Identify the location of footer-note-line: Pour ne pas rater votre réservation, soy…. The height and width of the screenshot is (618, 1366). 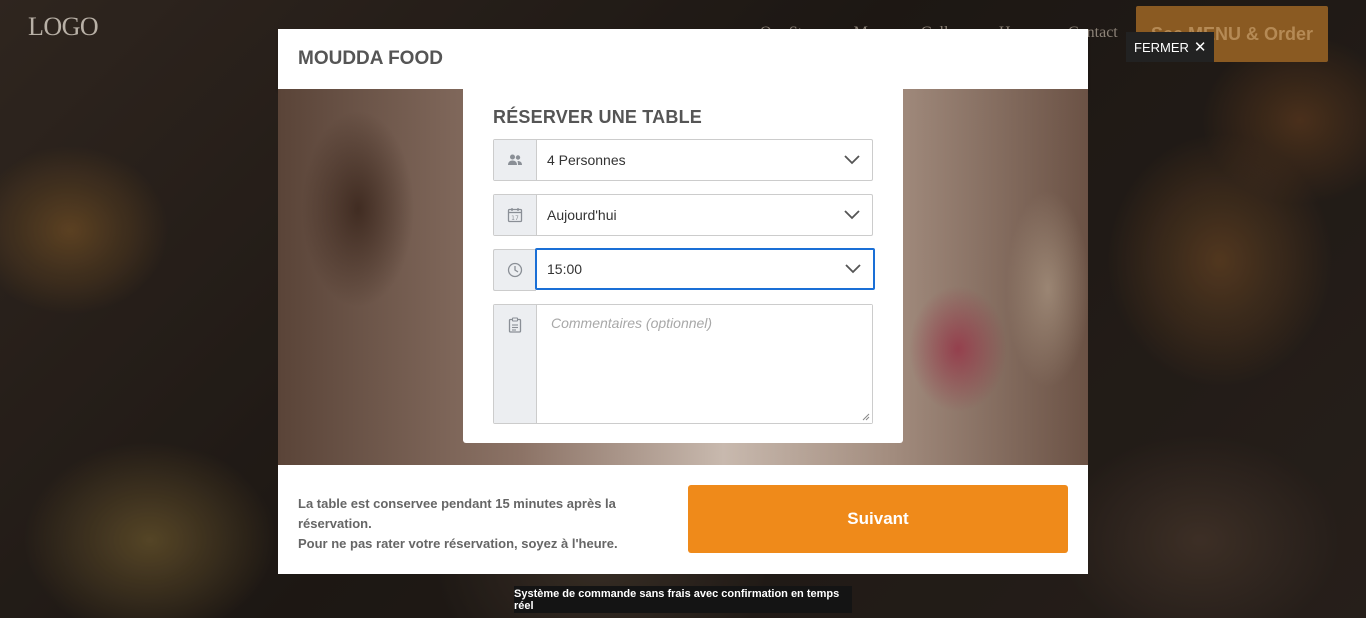
(458, 543).